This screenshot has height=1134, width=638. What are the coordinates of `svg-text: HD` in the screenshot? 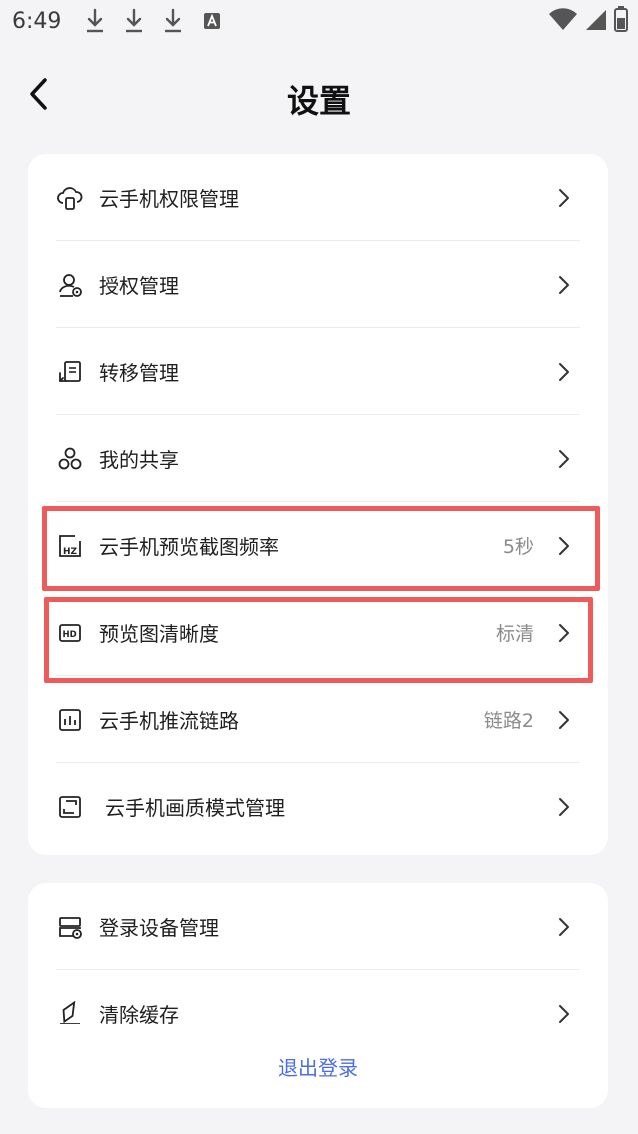 It's located at (70, 635).